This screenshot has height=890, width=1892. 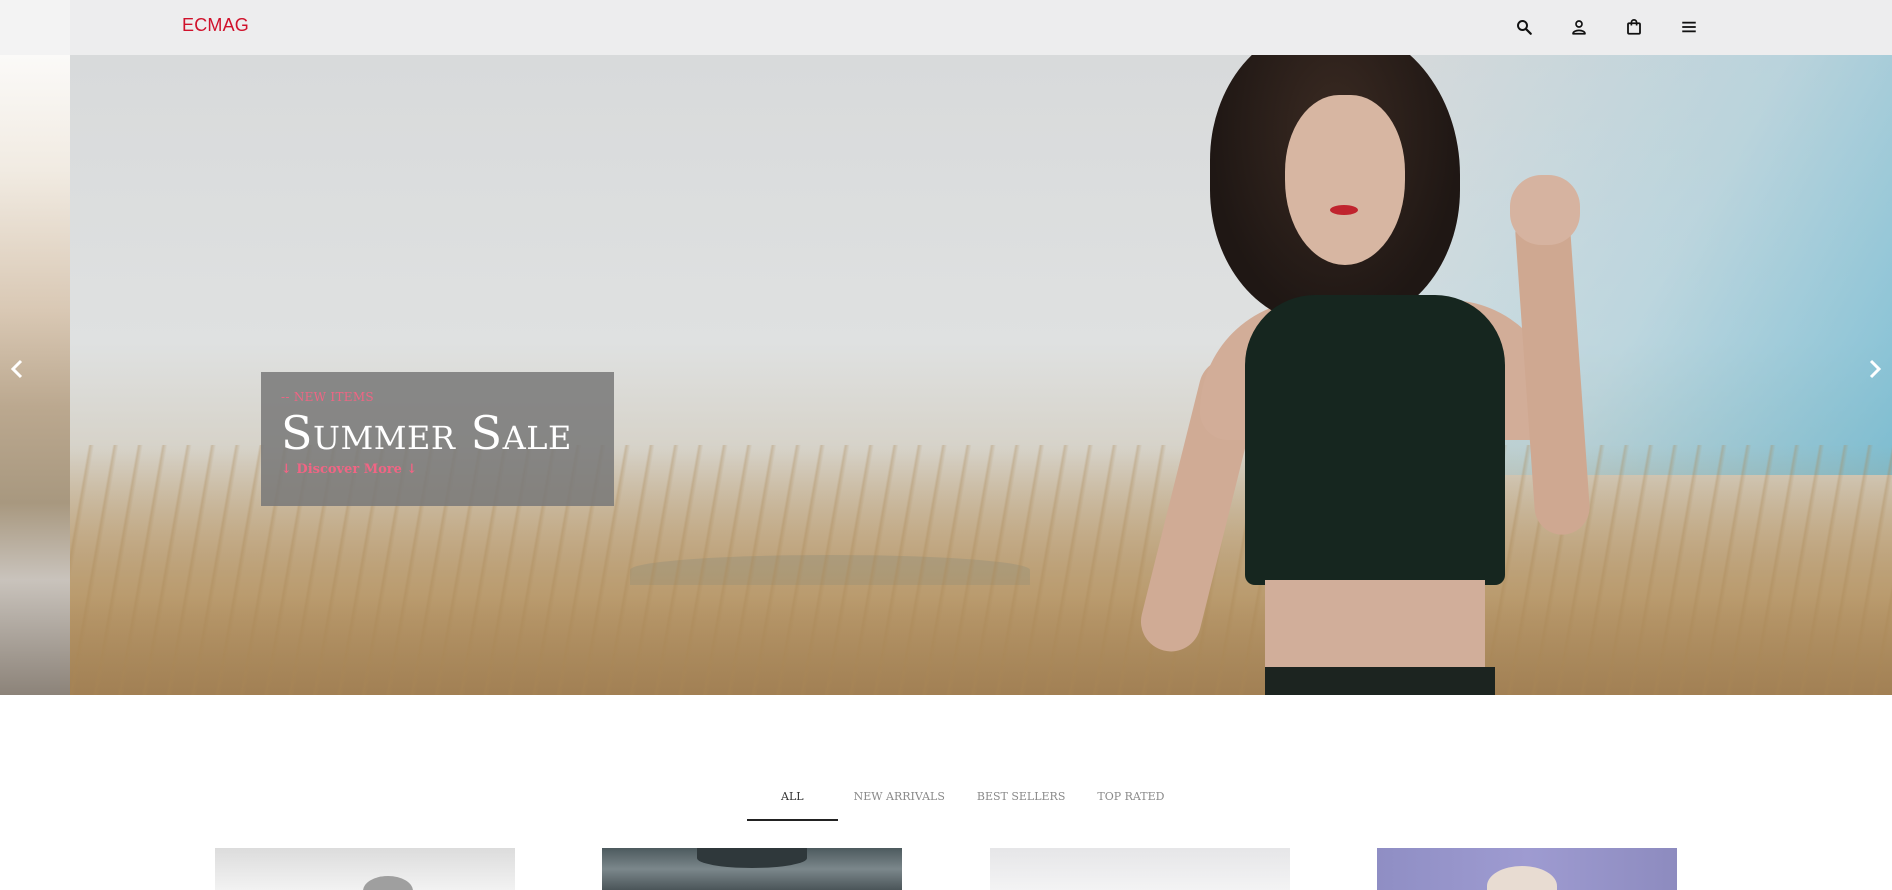 What do you see at coordinates (1345, 180) in the screenshot?
I see `model-face` at bounding box center [1345, 180].